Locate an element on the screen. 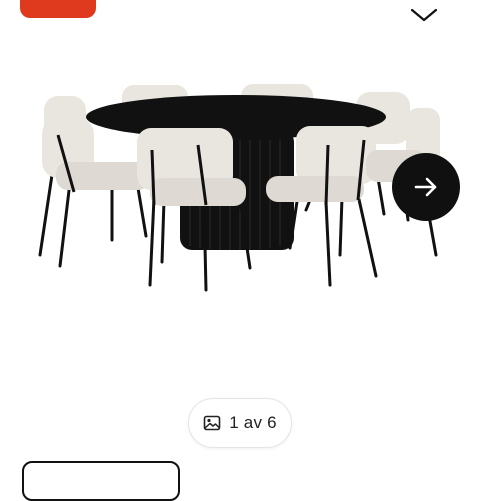  collapse-button is located at coordinates (424, 15).